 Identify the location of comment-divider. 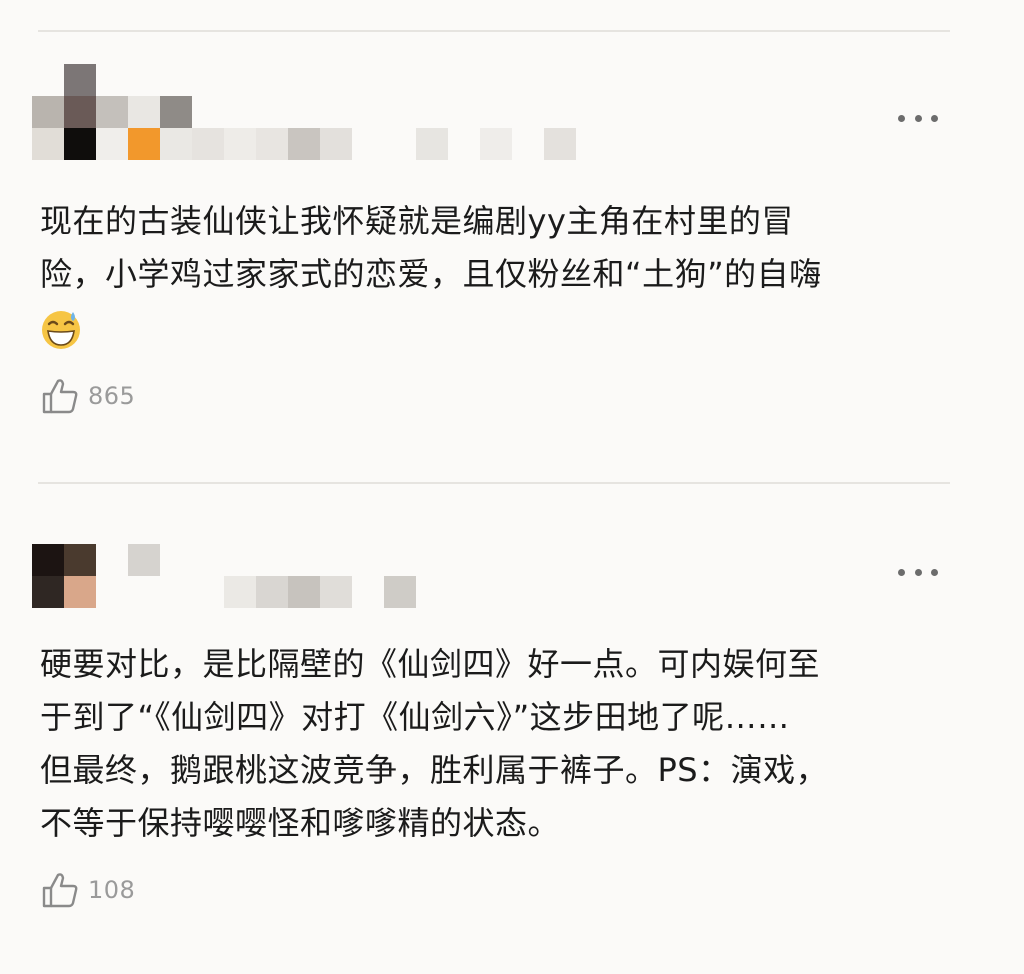
(494, 483).